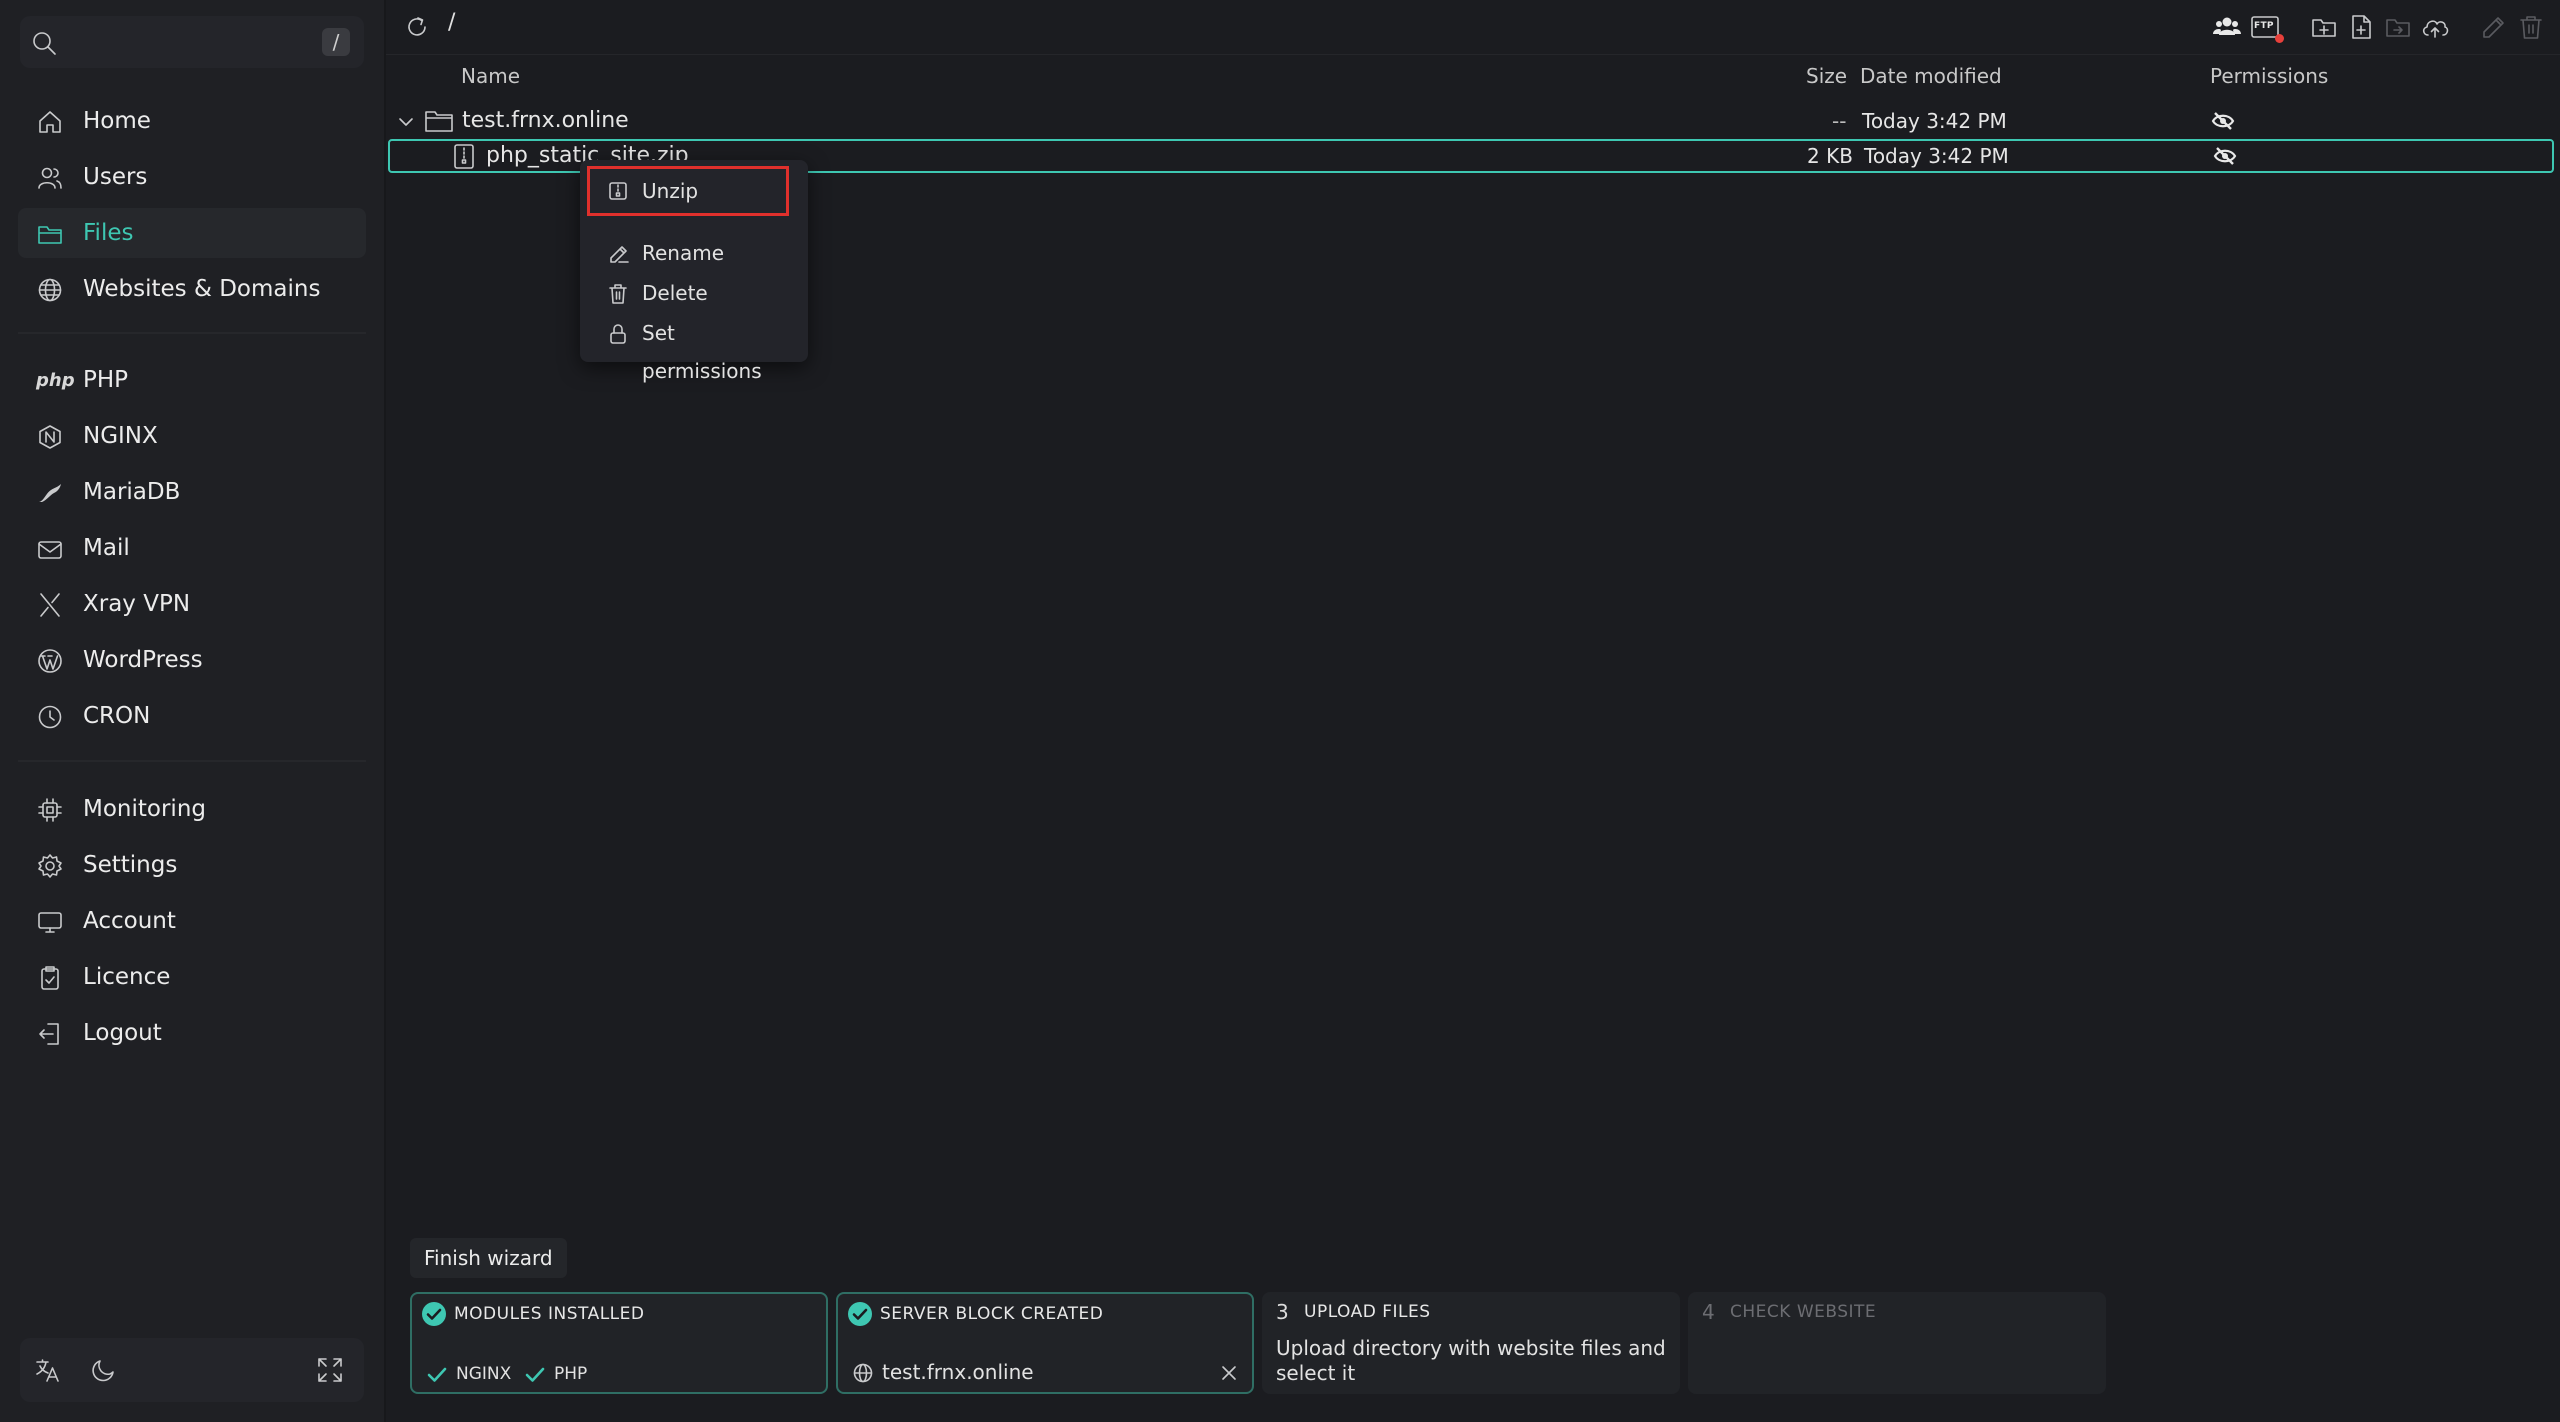  I want to click on search-shortcut-key: /, so click(336, 42).